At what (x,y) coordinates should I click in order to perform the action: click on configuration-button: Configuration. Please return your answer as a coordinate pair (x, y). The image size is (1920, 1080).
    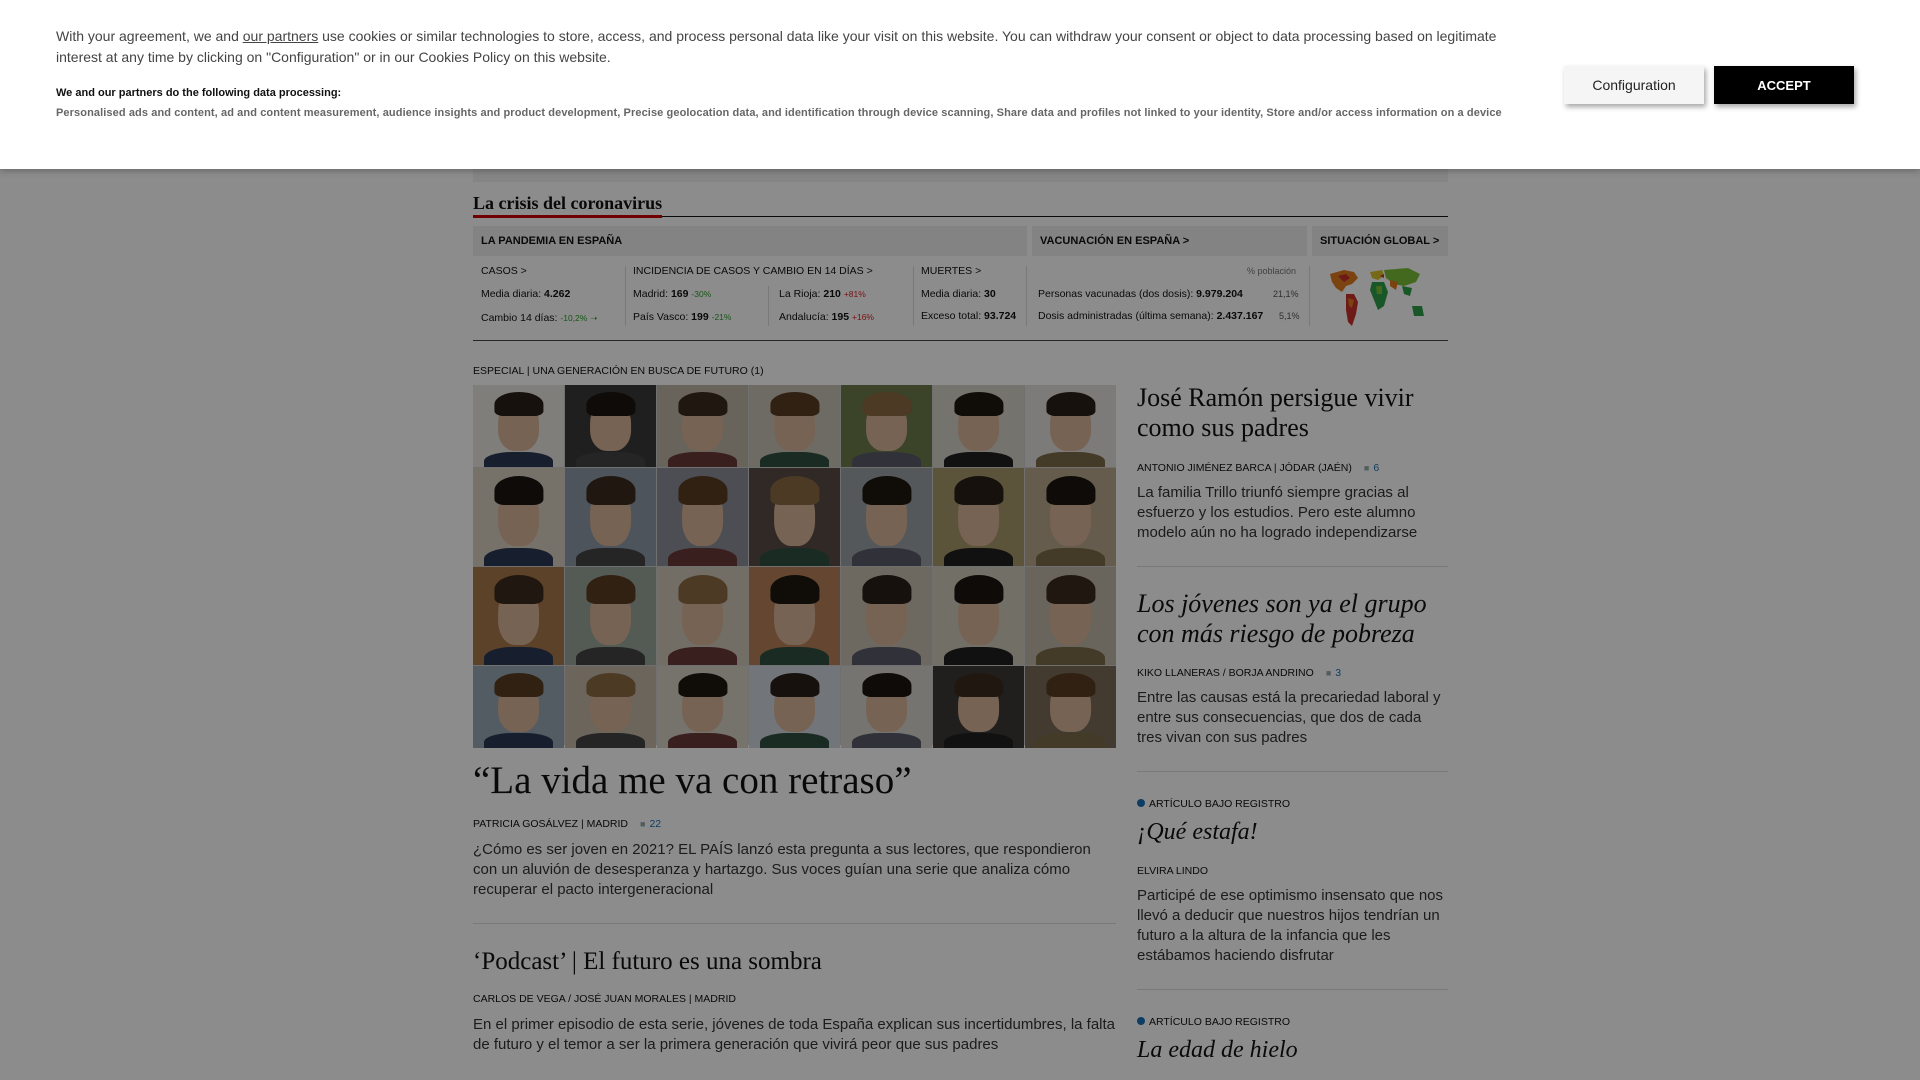
    Looking at the image, I should click on (1634, 85).